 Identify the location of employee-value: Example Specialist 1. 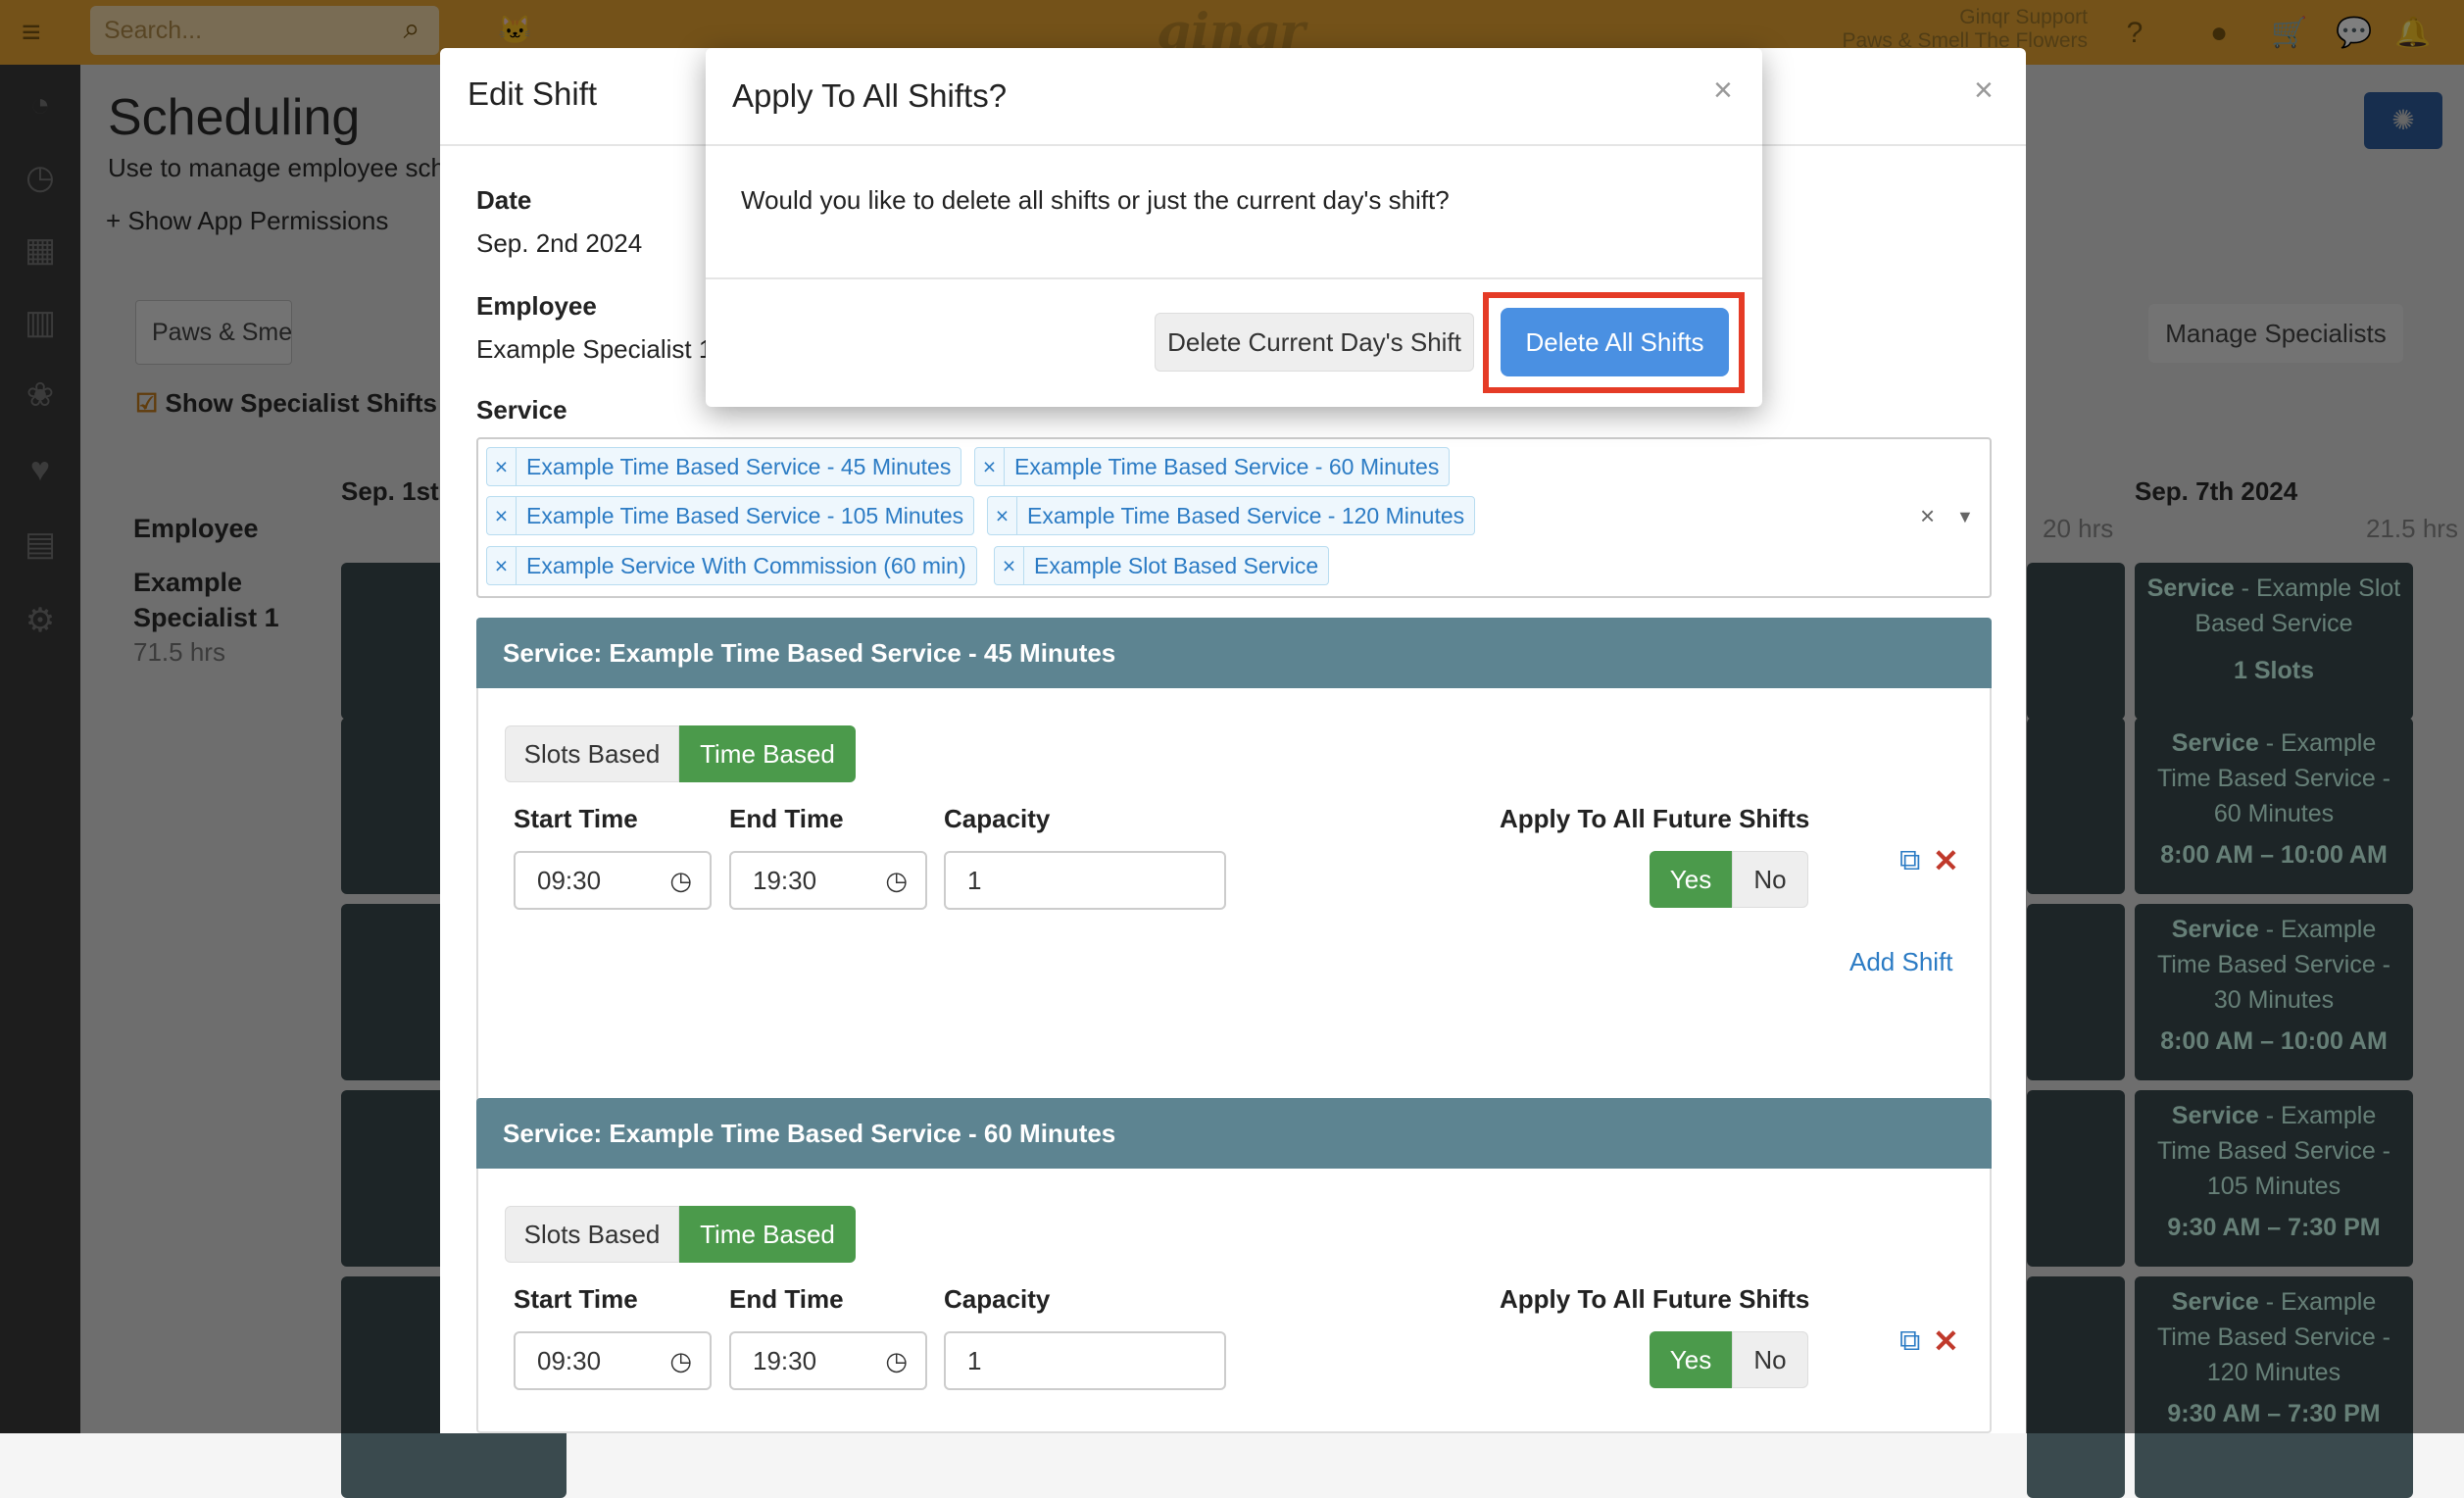
(595, 349).